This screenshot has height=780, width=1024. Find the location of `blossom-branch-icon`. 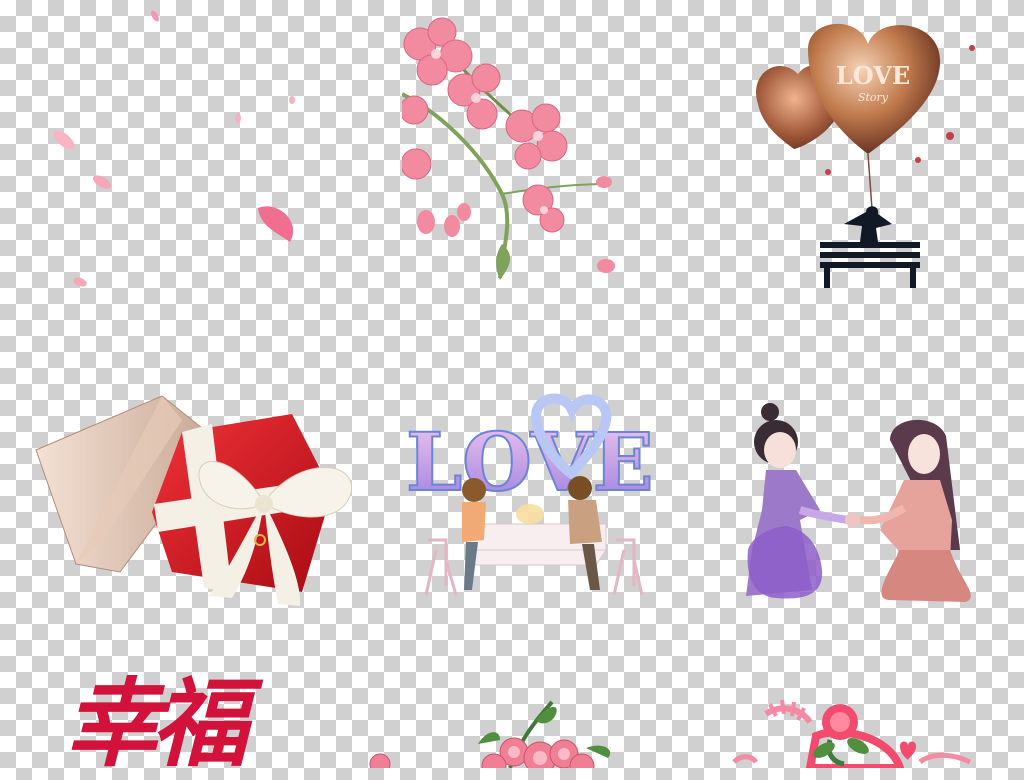

blossom-branch-icon is located at coordinates (508, 148).